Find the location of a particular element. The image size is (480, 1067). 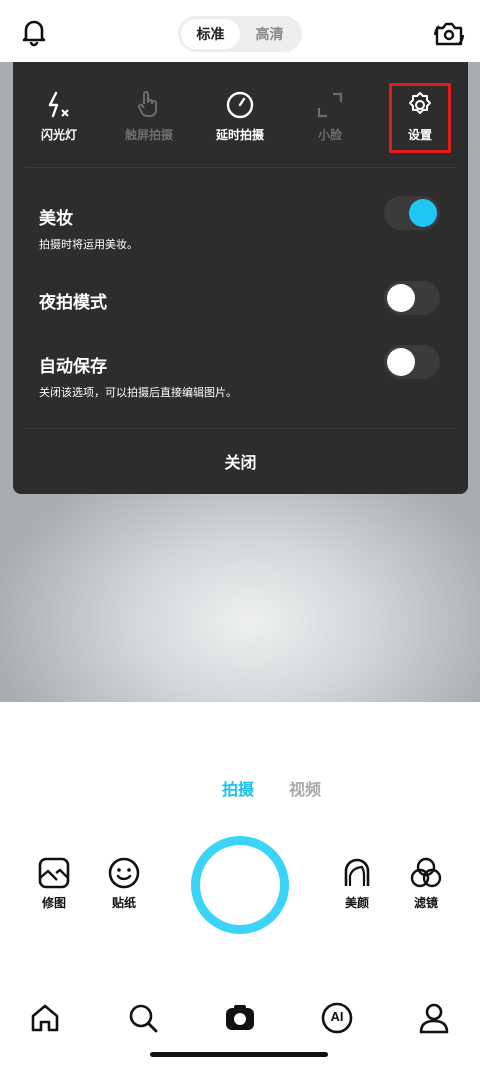

shortcut-beauty: 美颜 is located at coordinates (357, 883).